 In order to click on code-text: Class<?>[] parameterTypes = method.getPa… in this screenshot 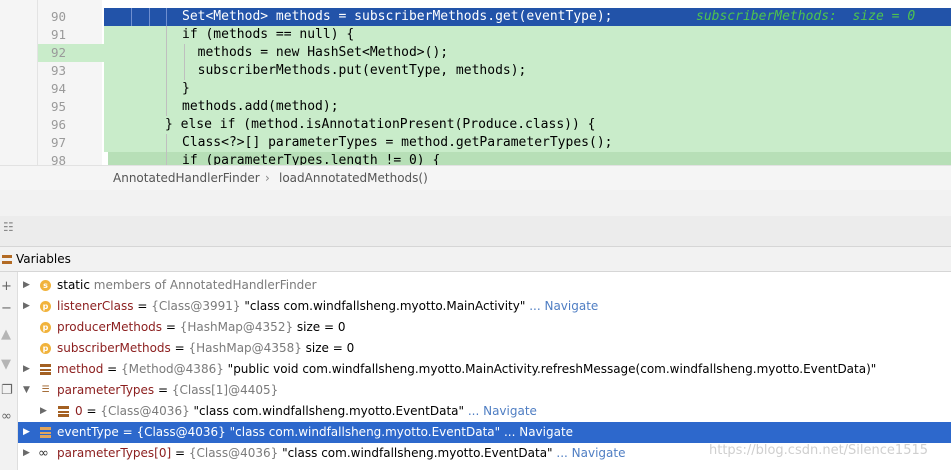, I will do `click(397, 143)`.